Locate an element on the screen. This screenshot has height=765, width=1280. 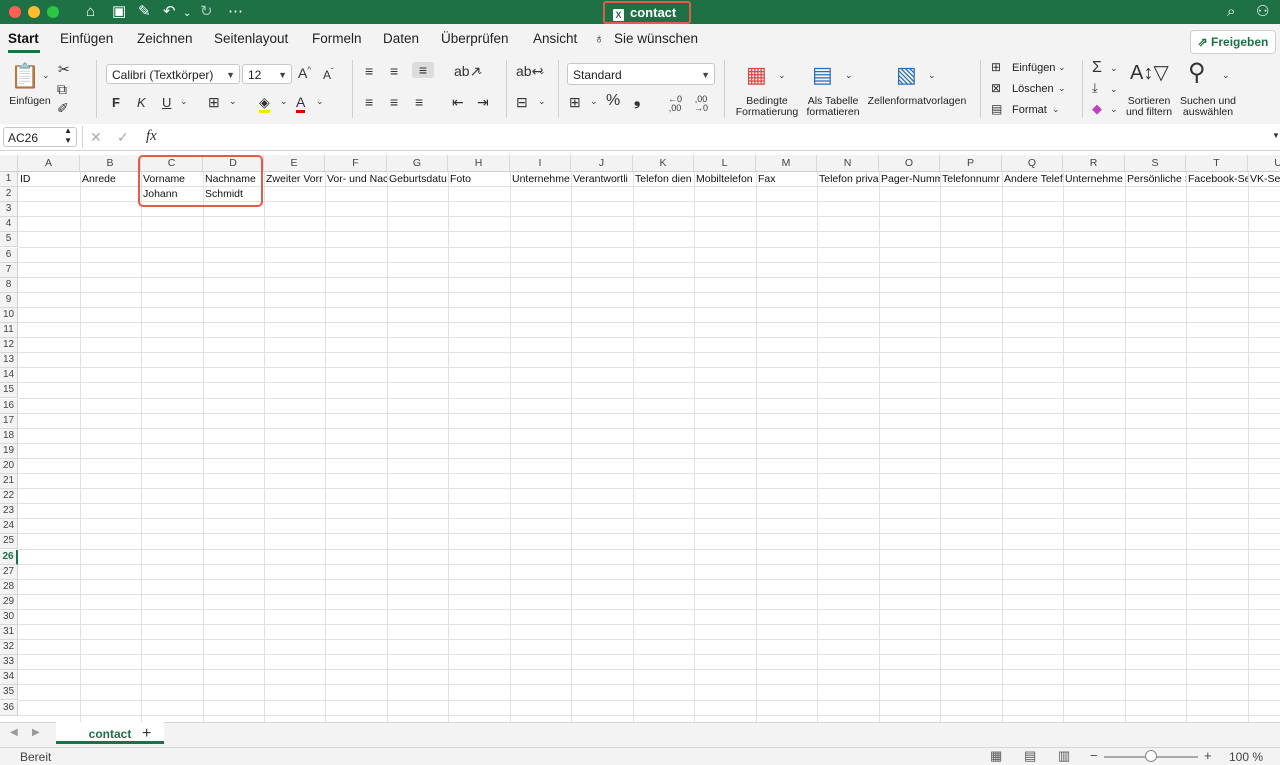
close-window-button is located at coordinates (15, 12).